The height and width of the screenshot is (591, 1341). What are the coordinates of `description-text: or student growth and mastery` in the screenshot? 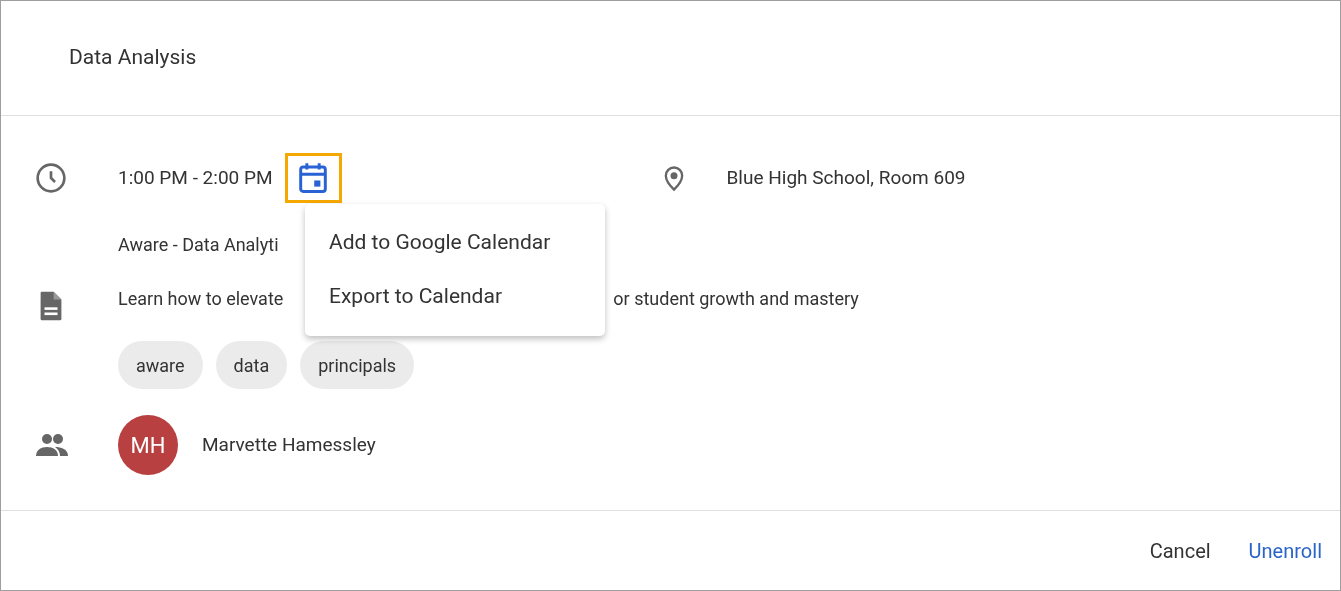 It's located at (736, 298).